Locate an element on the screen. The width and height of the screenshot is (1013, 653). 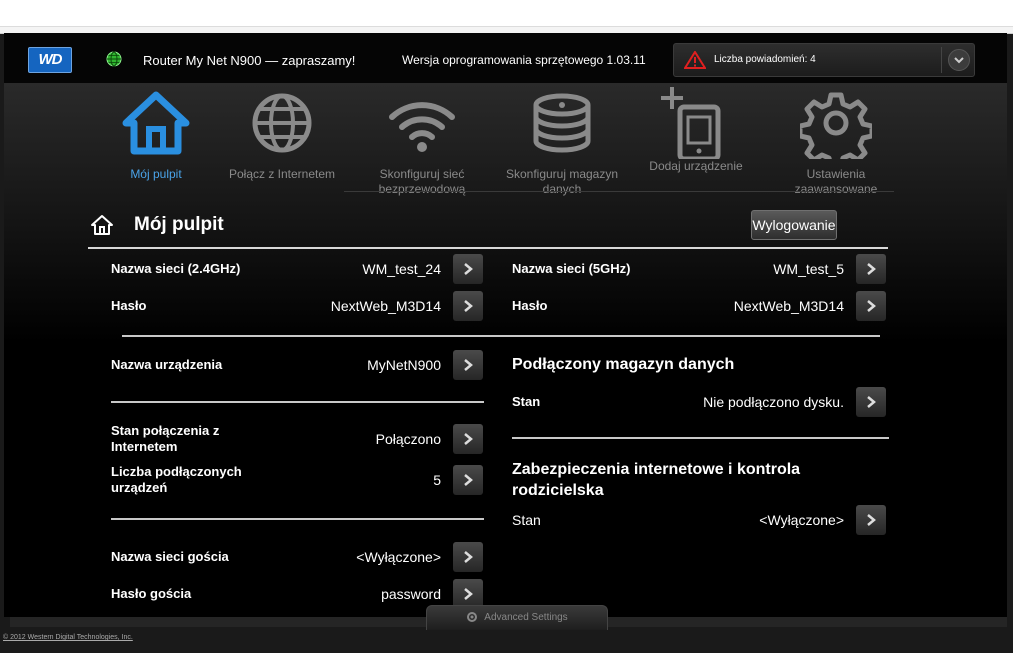
advanced-settings-tab: Advanced Settings is located at coordinates (517, 617).